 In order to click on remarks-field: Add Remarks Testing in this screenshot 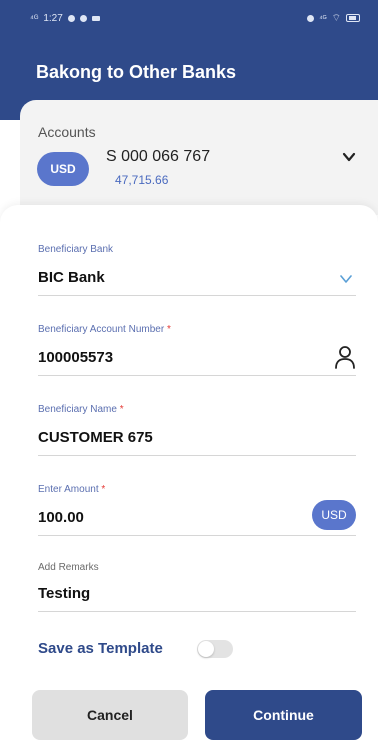, I will do `click(197, 587)`.